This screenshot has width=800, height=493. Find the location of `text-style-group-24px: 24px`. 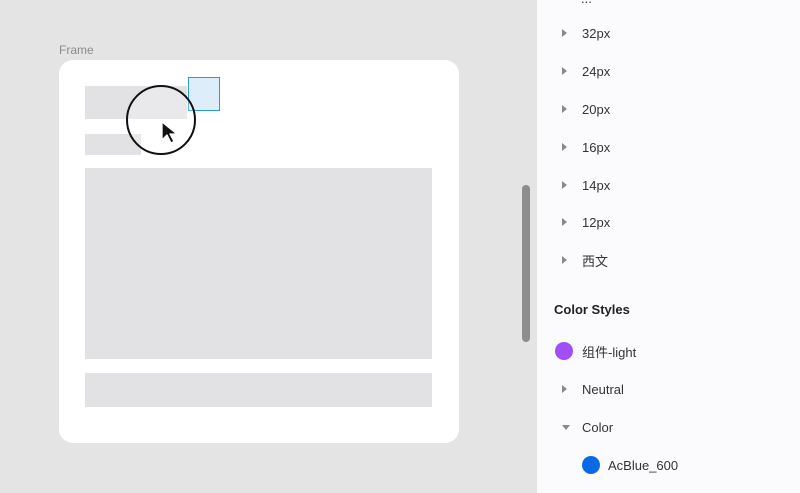

text-style-group-24px: 24px is located at coordinates (668, 71).